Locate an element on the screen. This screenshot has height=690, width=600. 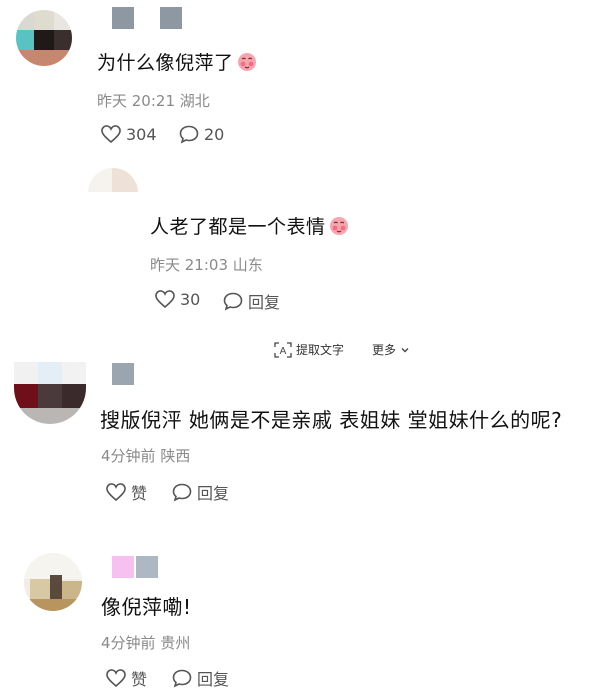
comment-text: 搜版倪泙 她俩是不是亲戚 表姐妹 堂姐妹什么的呢? is located at coordinates (331, 420).